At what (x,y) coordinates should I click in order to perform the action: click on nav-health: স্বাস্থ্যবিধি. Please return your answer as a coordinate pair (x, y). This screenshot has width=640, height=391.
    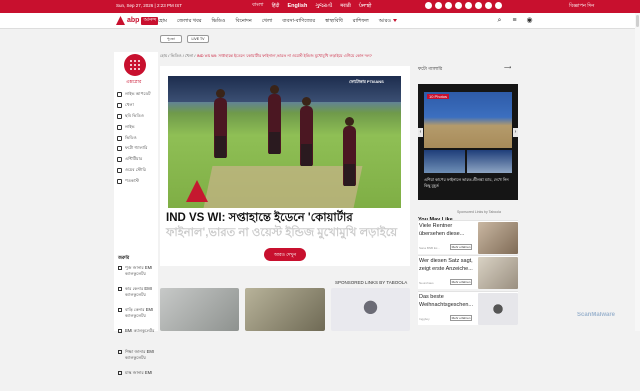
    Looking at the image, I should click on (334, 22).